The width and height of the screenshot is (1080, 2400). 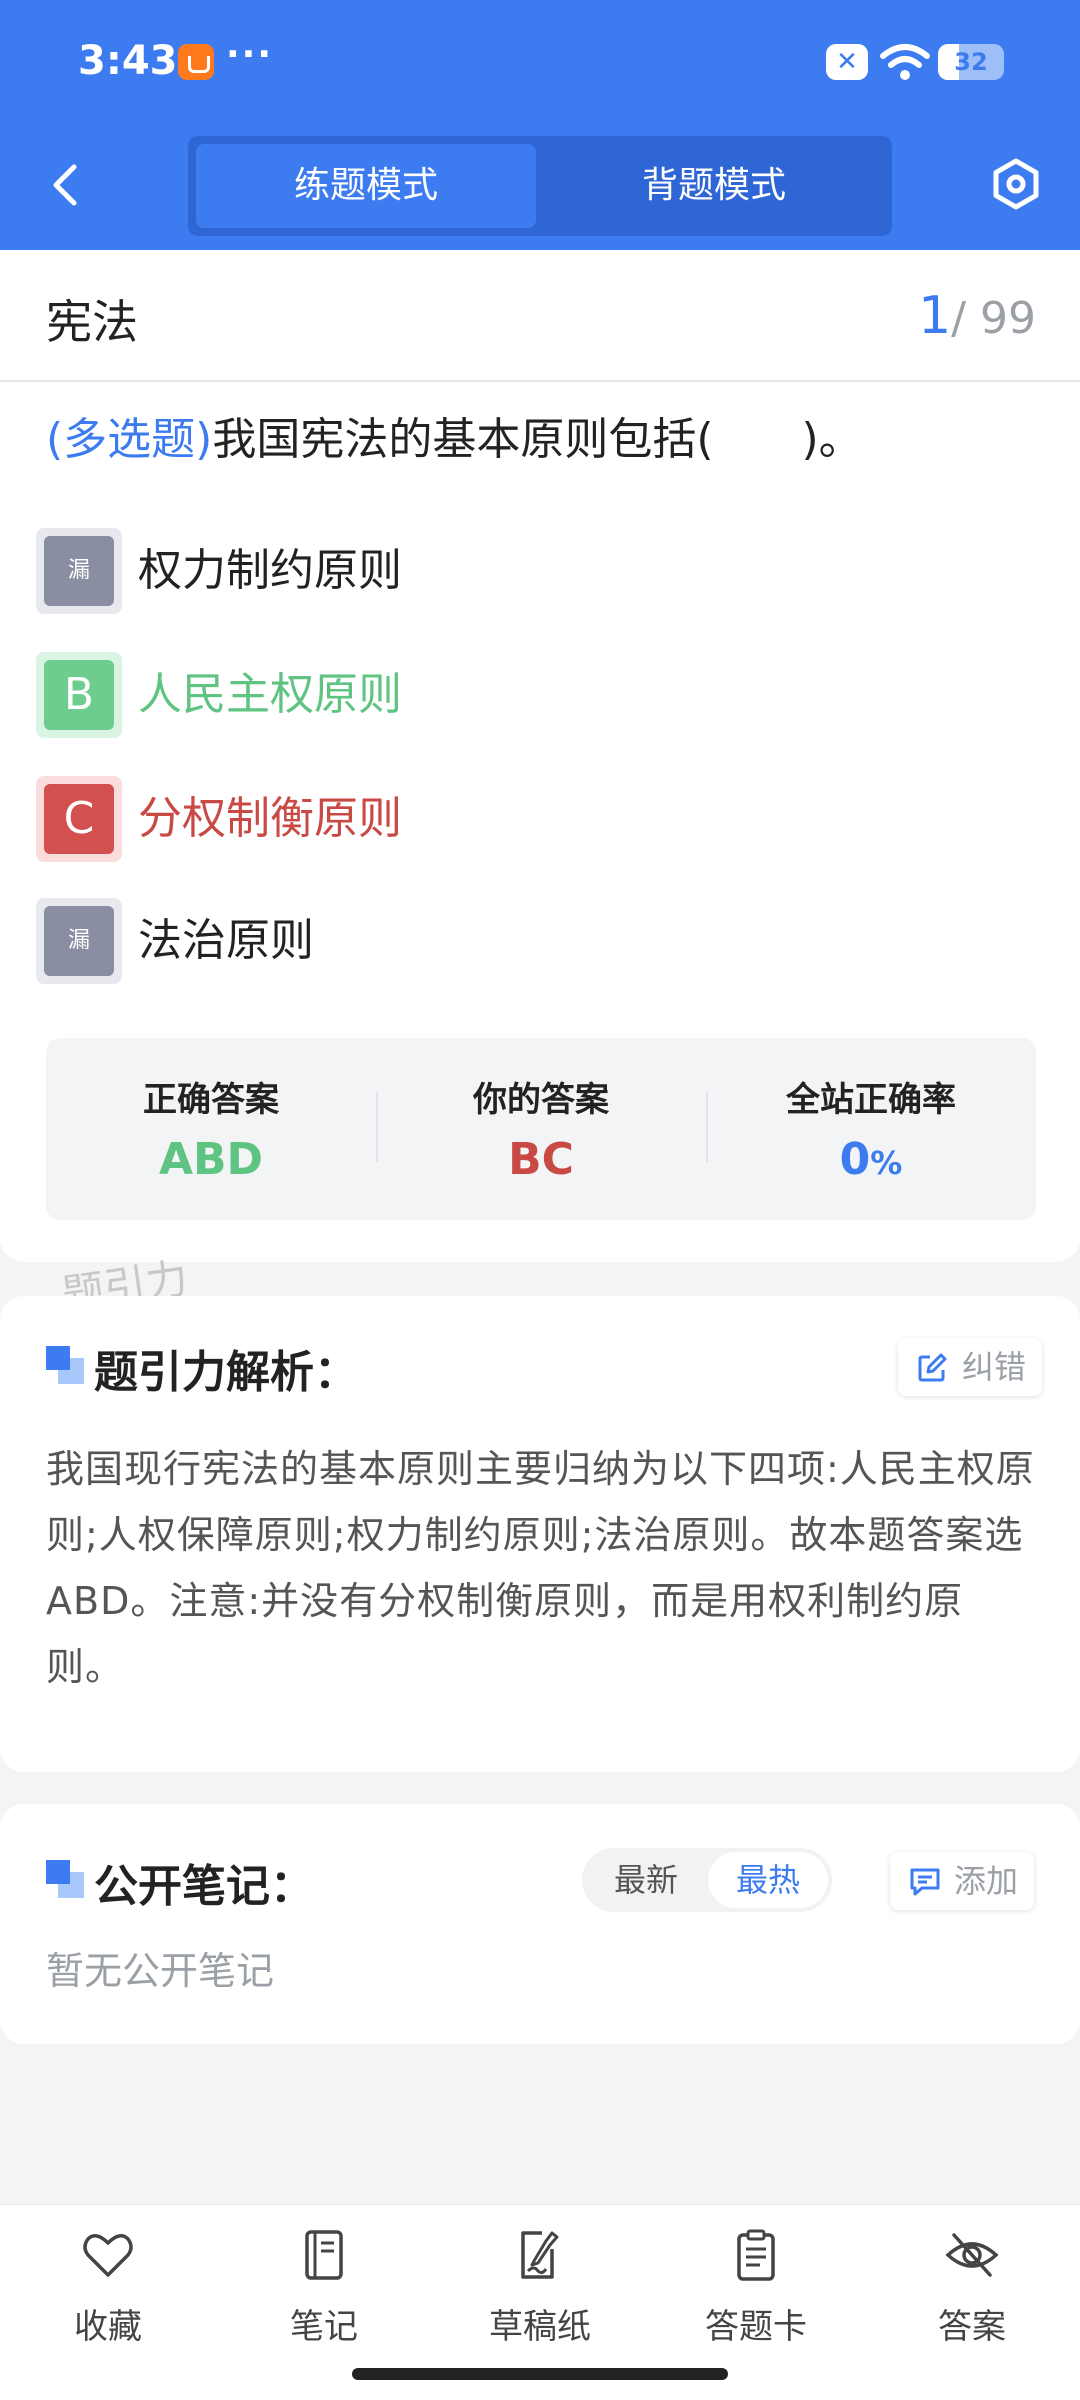 What do you see at coordinates (108, 2292) in the screenshot?
I see `nav-favorite: 收藏` at bounding box center [108, 2292].